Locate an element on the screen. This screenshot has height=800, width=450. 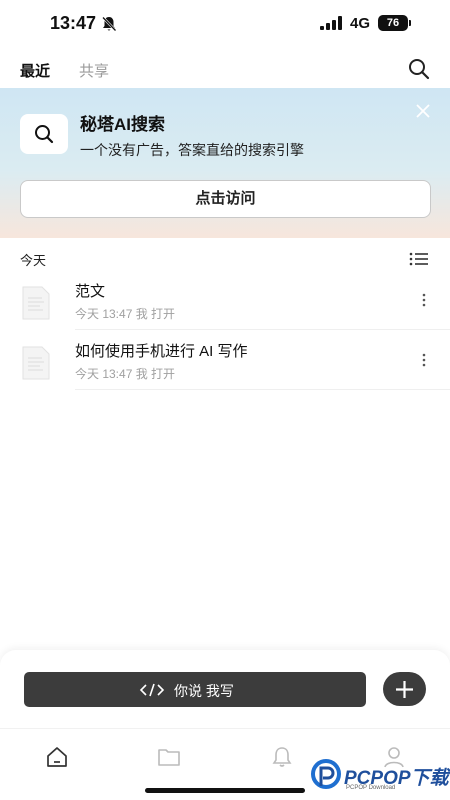
status-time: 13:47 is located at coordinates (73, 23).